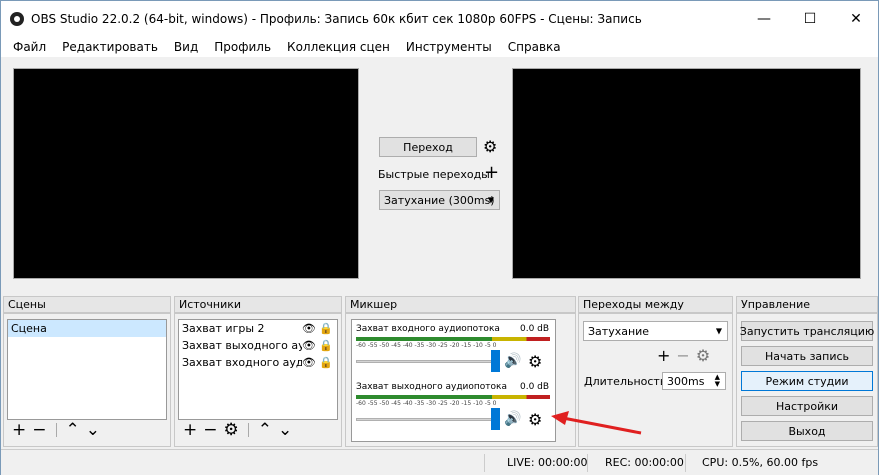 The height and width of the screenshot is (475, 879). I want to click on studio-mode-button: Режим студии, so click(807, 381).